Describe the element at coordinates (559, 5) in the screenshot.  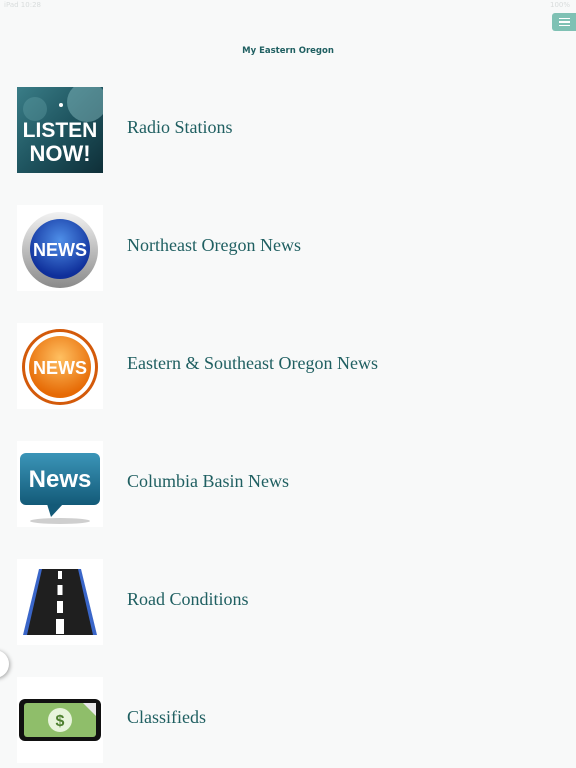
I see `status-battery: 100%` at that location.